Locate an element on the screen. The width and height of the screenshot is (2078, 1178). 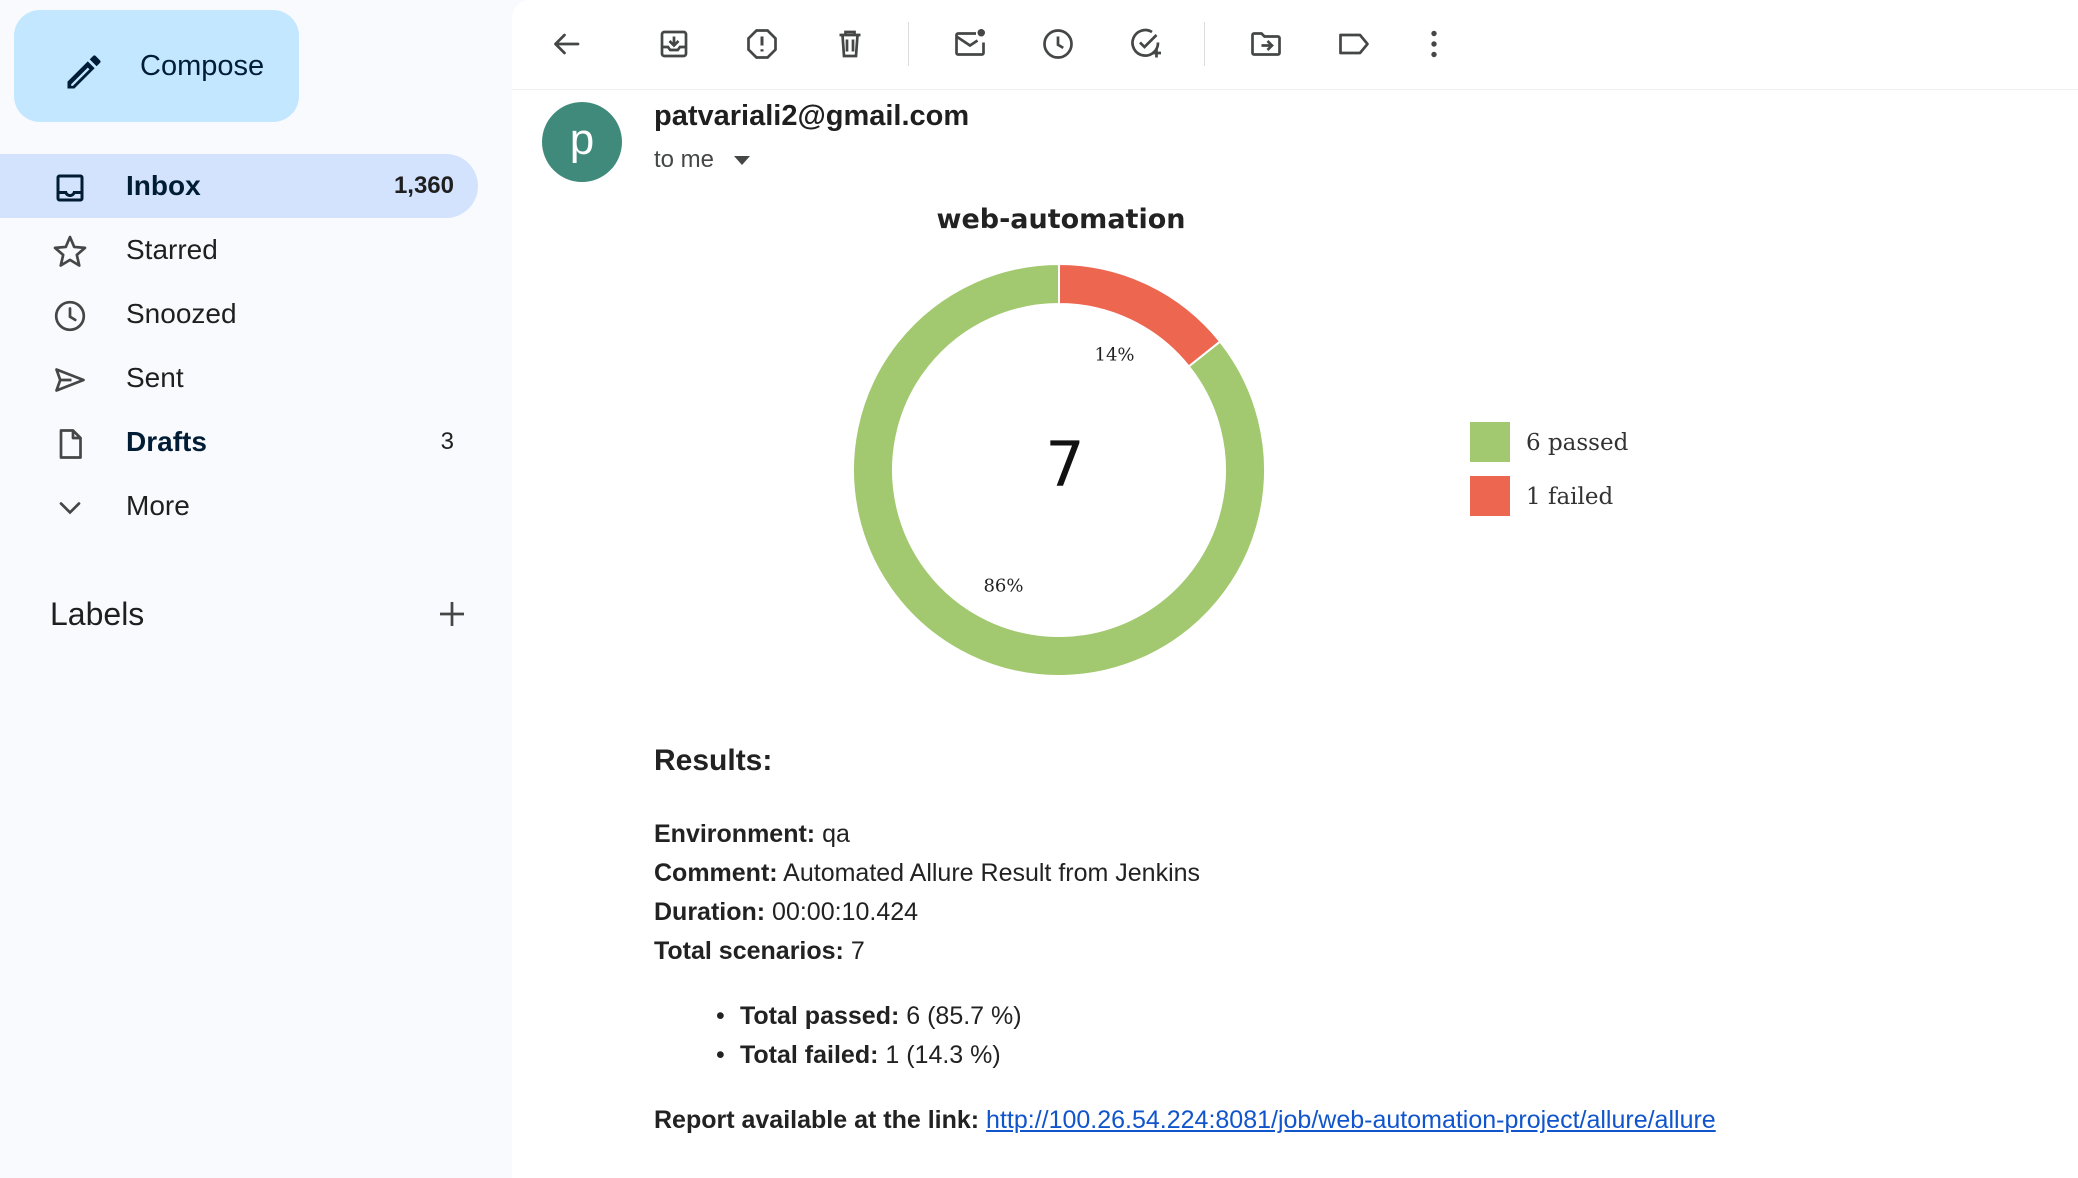
legend-label-failed: 1 failed is located at coordinates (1569, 497).